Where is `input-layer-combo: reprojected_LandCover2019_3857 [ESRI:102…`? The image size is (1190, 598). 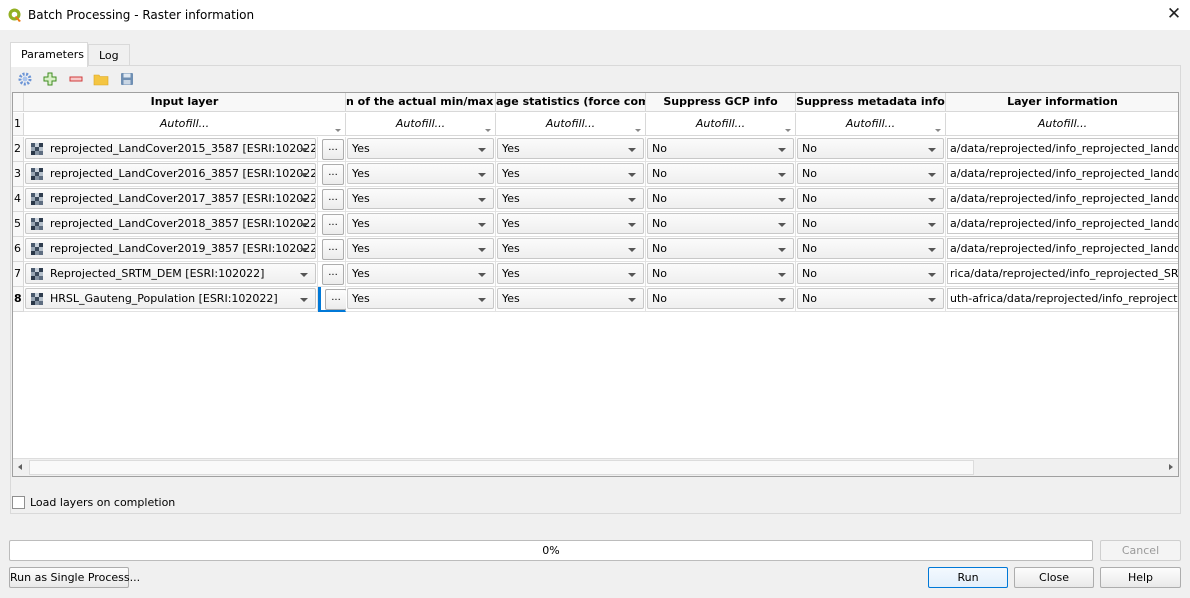 input-layer-combo: reprojected_LandCover2019_3857 [ESRI:102… is located at coordinates (170, 248).